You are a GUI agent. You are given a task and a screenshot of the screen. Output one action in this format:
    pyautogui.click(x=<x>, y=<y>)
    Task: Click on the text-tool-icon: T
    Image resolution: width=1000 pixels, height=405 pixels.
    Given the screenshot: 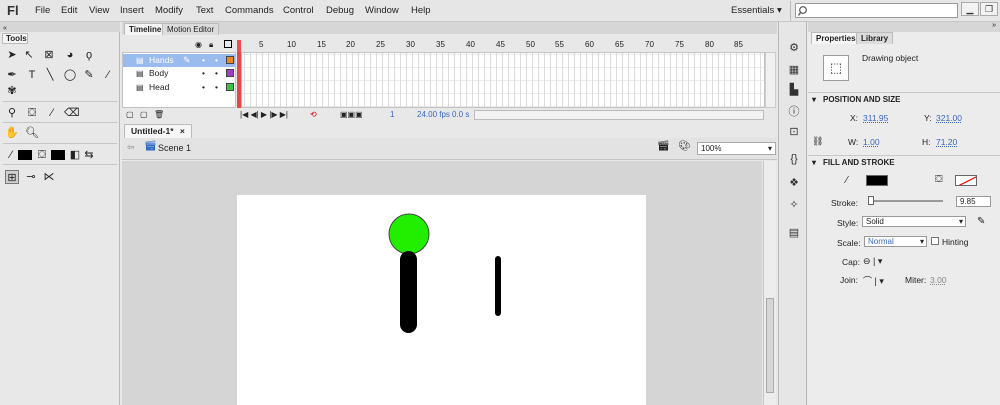 What is the action you would take?
    pyautogui.click(x=32, y=75)
    